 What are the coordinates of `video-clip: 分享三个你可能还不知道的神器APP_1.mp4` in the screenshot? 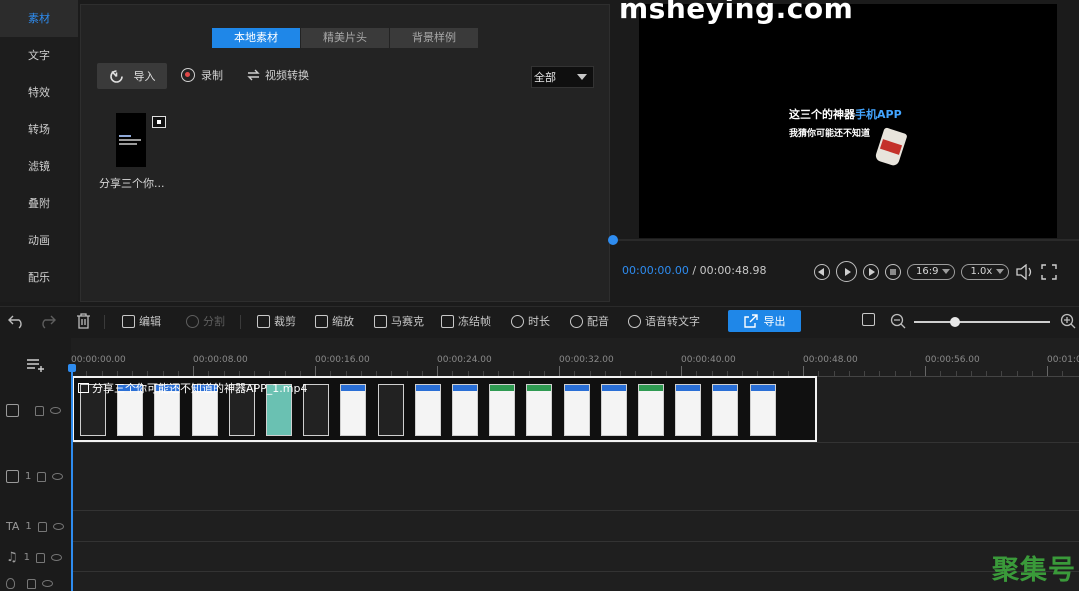 It's located at (444, 409).